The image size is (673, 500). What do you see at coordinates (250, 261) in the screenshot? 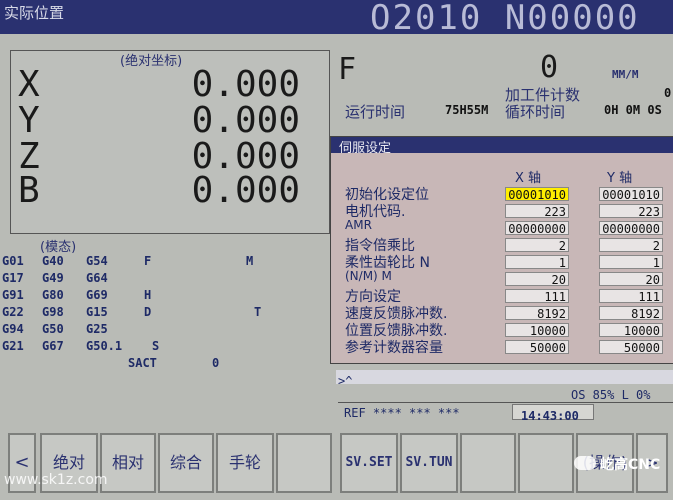
I see `gcode-cell: M` at bounding box center [250, 261].